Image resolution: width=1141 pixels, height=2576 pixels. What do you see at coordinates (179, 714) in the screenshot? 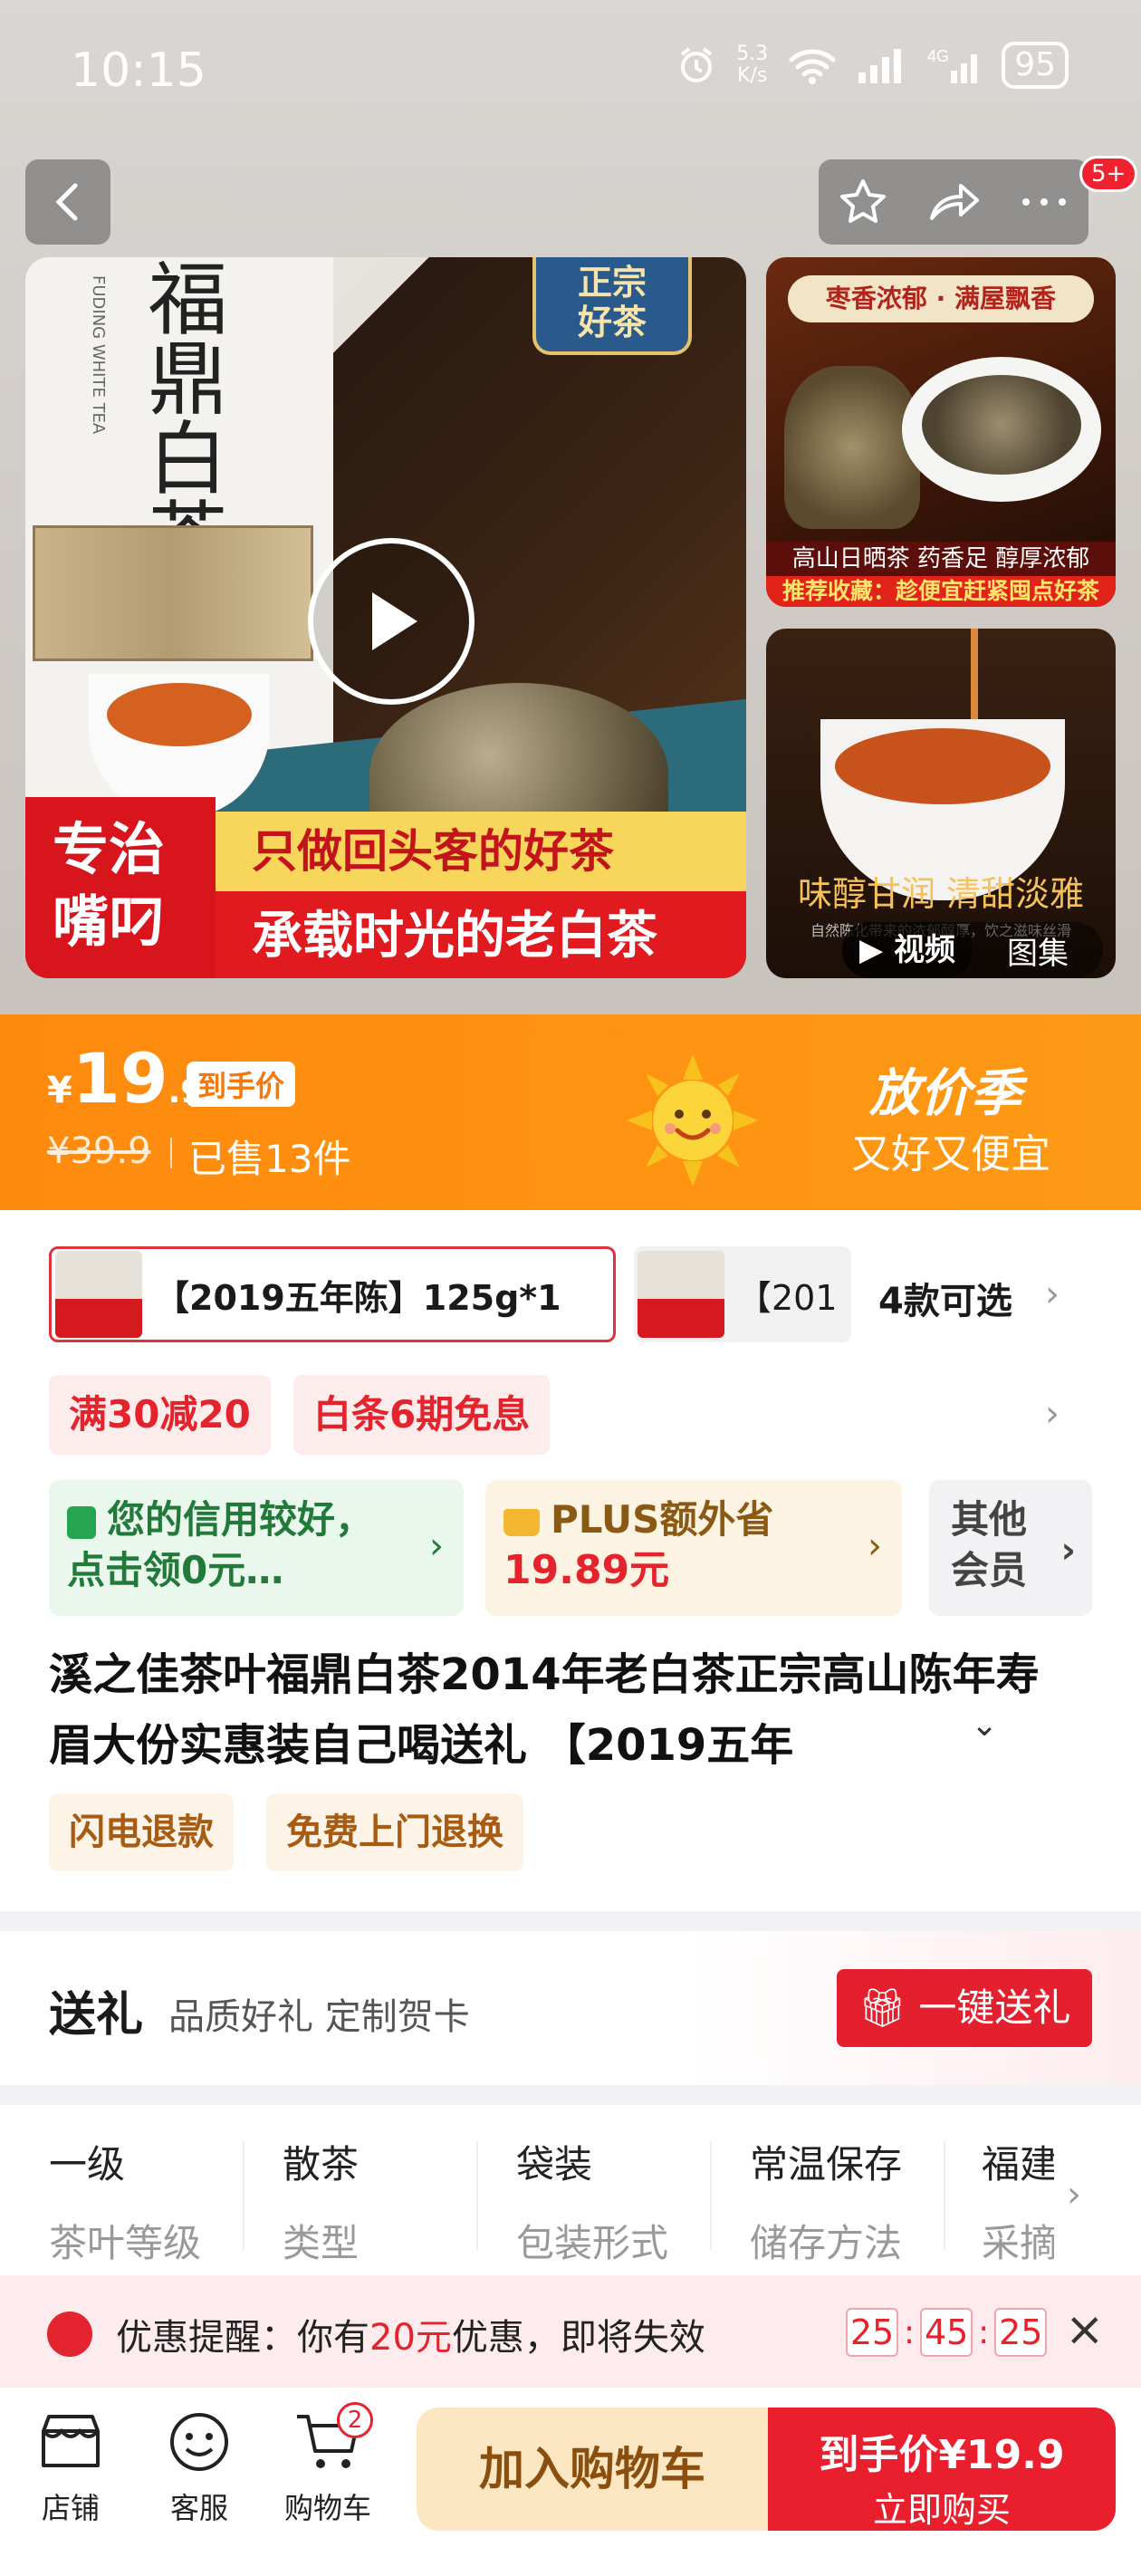
I see `tea-liquid` at bounding box center [179, 714].